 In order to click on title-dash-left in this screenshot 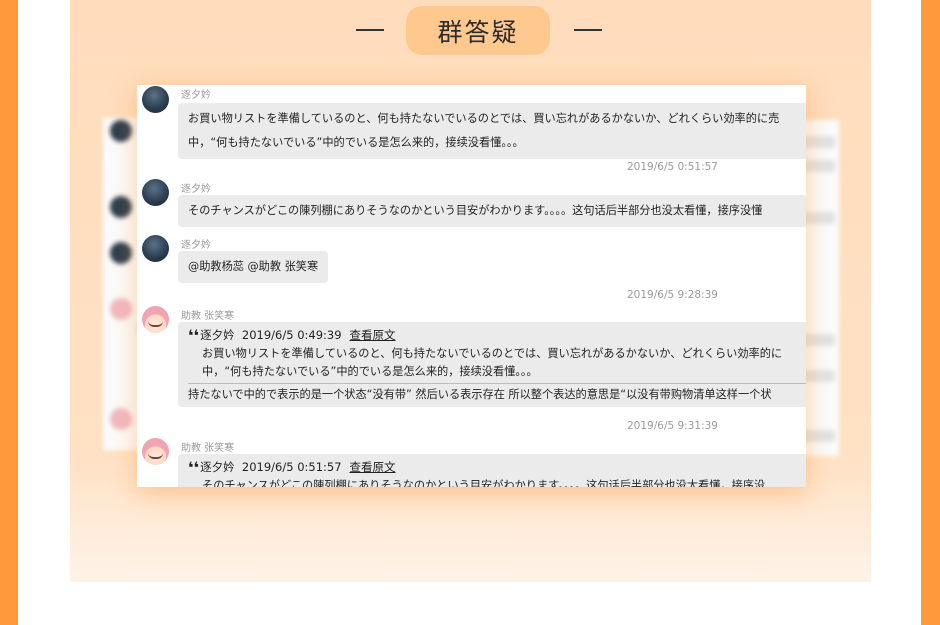, I will do `click(370, 30)`.